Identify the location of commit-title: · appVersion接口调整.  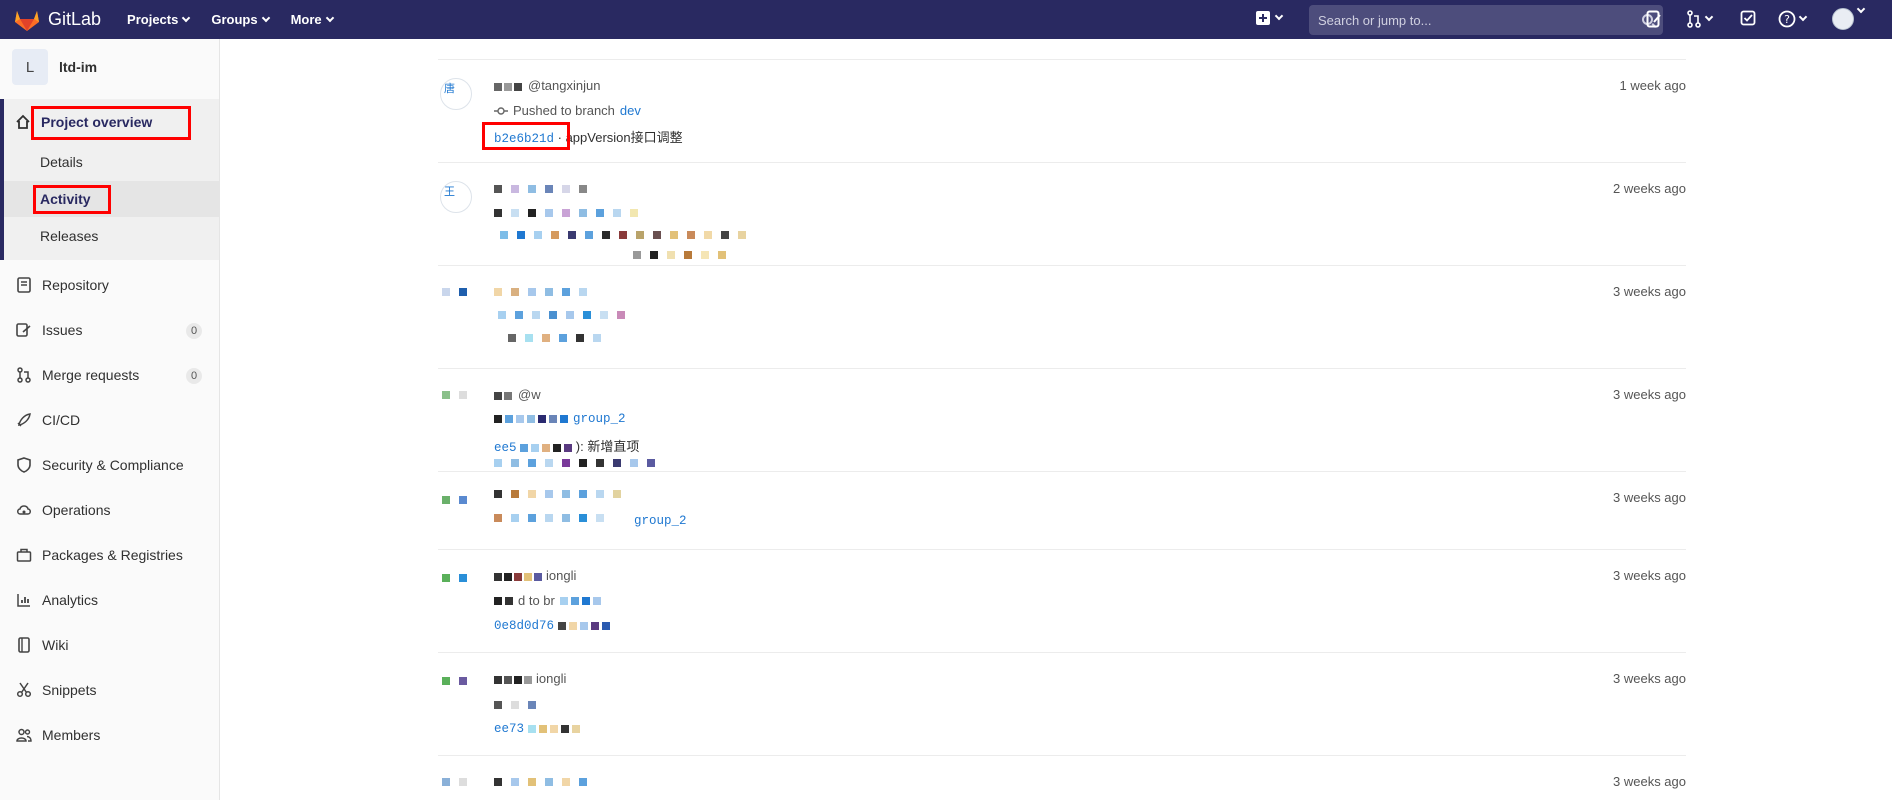
(620, 137).